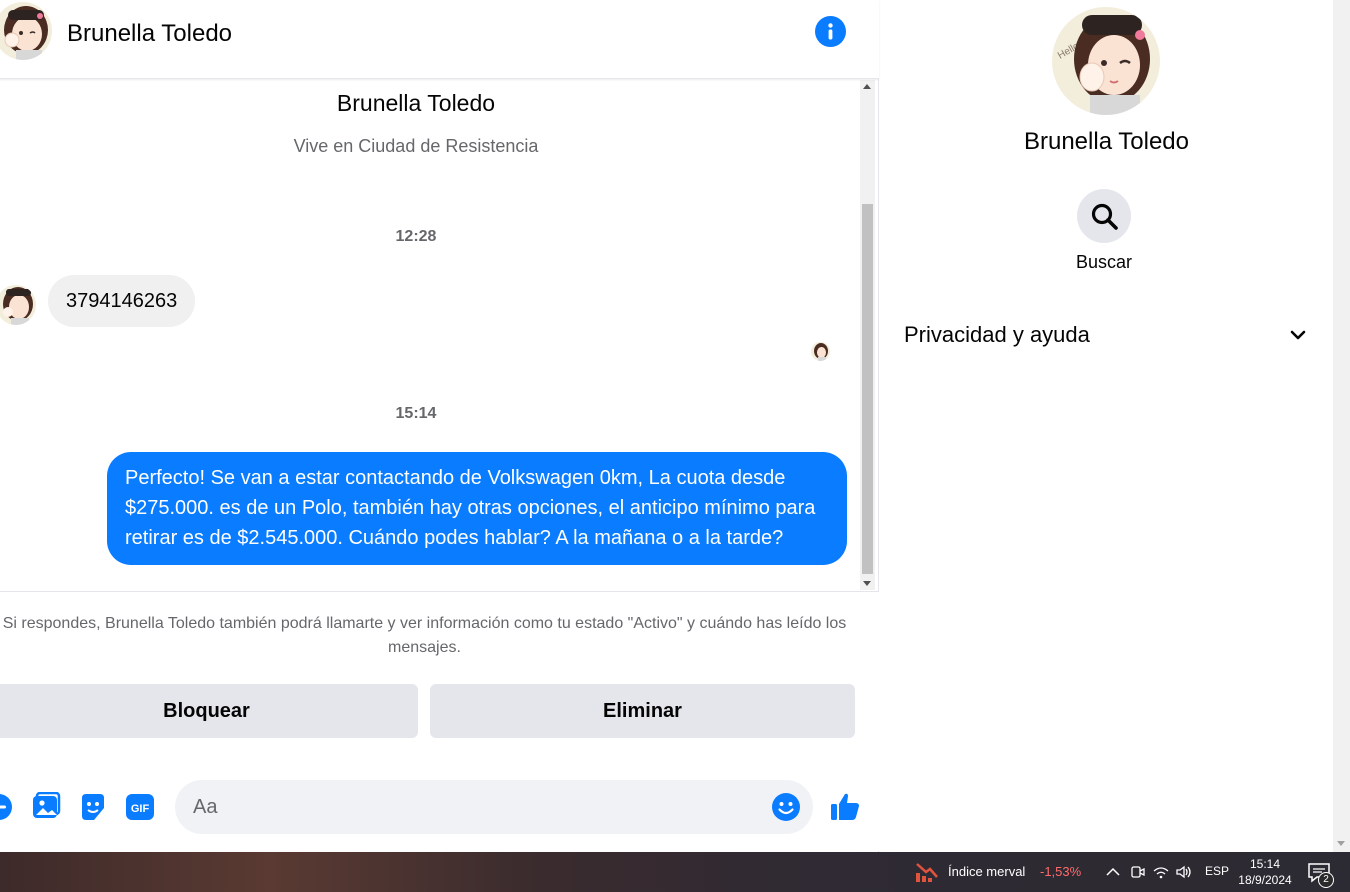 The height and width of the screenshot is (892, 1350). Describe the element at coordinates (1217, 871) in the screenshot. I see `language-indicator: ESP` at that location.